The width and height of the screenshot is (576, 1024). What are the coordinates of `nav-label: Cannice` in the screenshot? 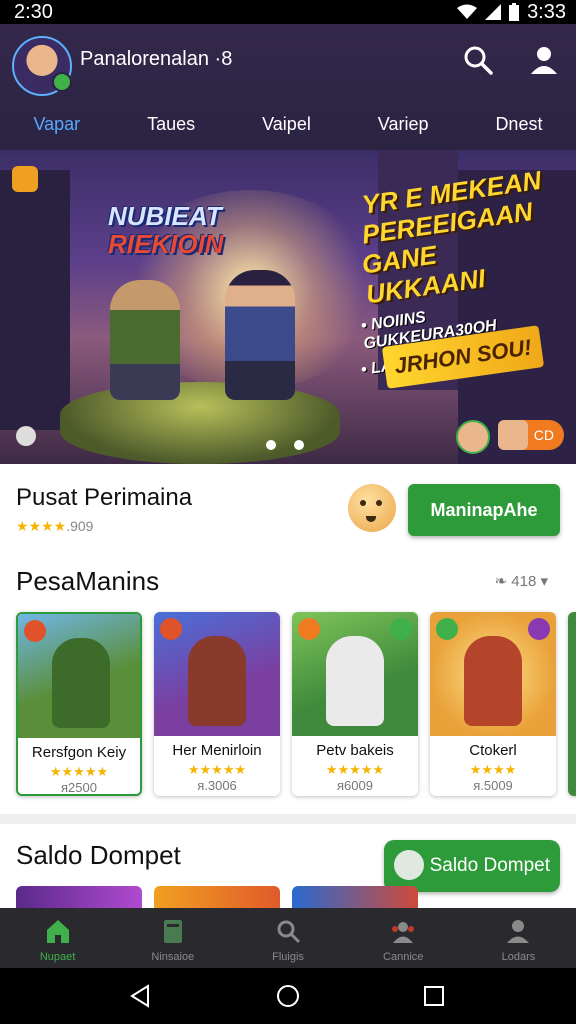 It's located at (403, 957).